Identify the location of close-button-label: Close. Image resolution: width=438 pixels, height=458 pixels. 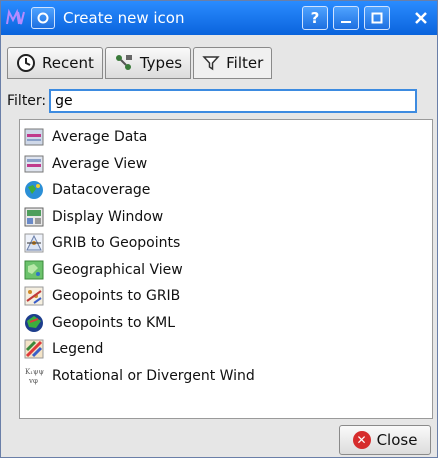
(397, 440).